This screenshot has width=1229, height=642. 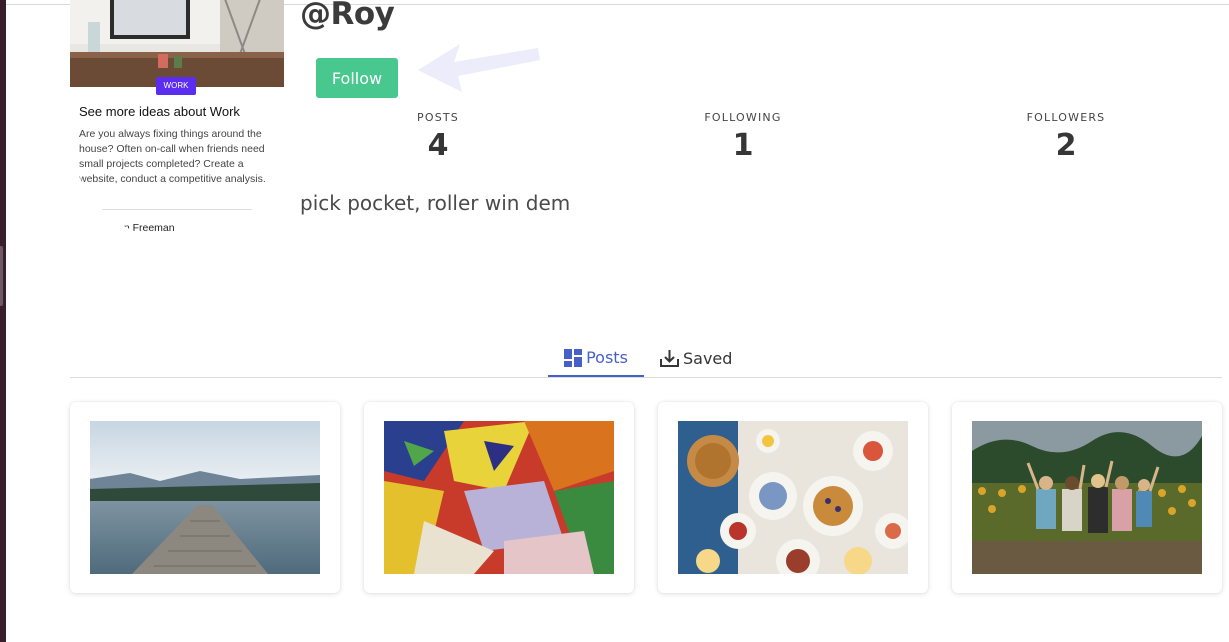 What do you see at coordinates (1066, 117) in the screenshot?
I see `stat-followers-label: FOLLOWERS` at bounding box center [1066, 117].